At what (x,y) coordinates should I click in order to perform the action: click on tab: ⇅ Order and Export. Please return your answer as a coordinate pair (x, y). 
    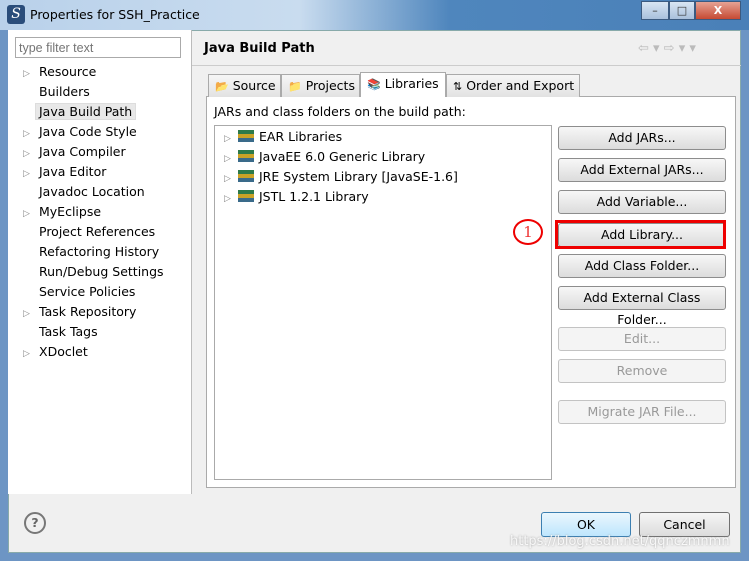
    Looking at the image, I should click on (513, 85).